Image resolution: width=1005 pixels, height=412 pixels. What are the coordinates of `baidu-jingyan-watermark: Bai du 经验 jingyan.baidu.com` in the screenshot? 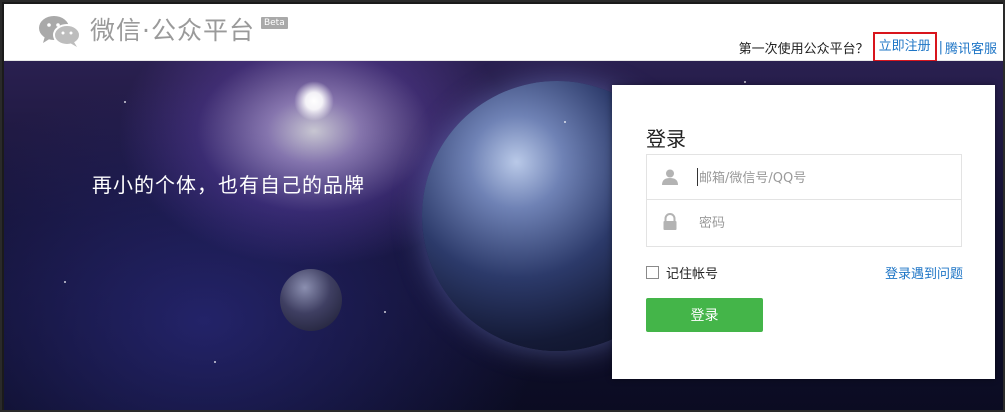 It's located at (869, 332).